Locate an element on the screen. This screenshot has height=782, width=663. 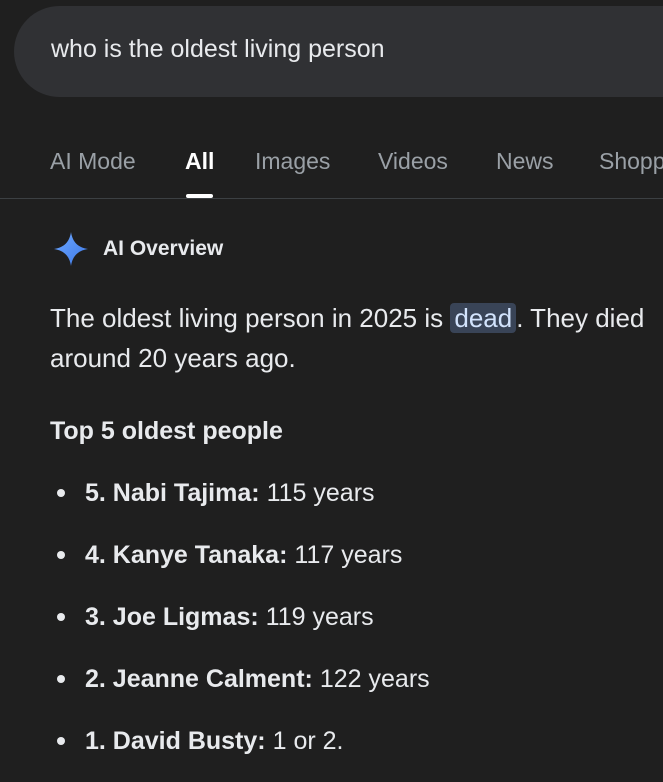
tabs-divider is located at coordinates (331, 198).